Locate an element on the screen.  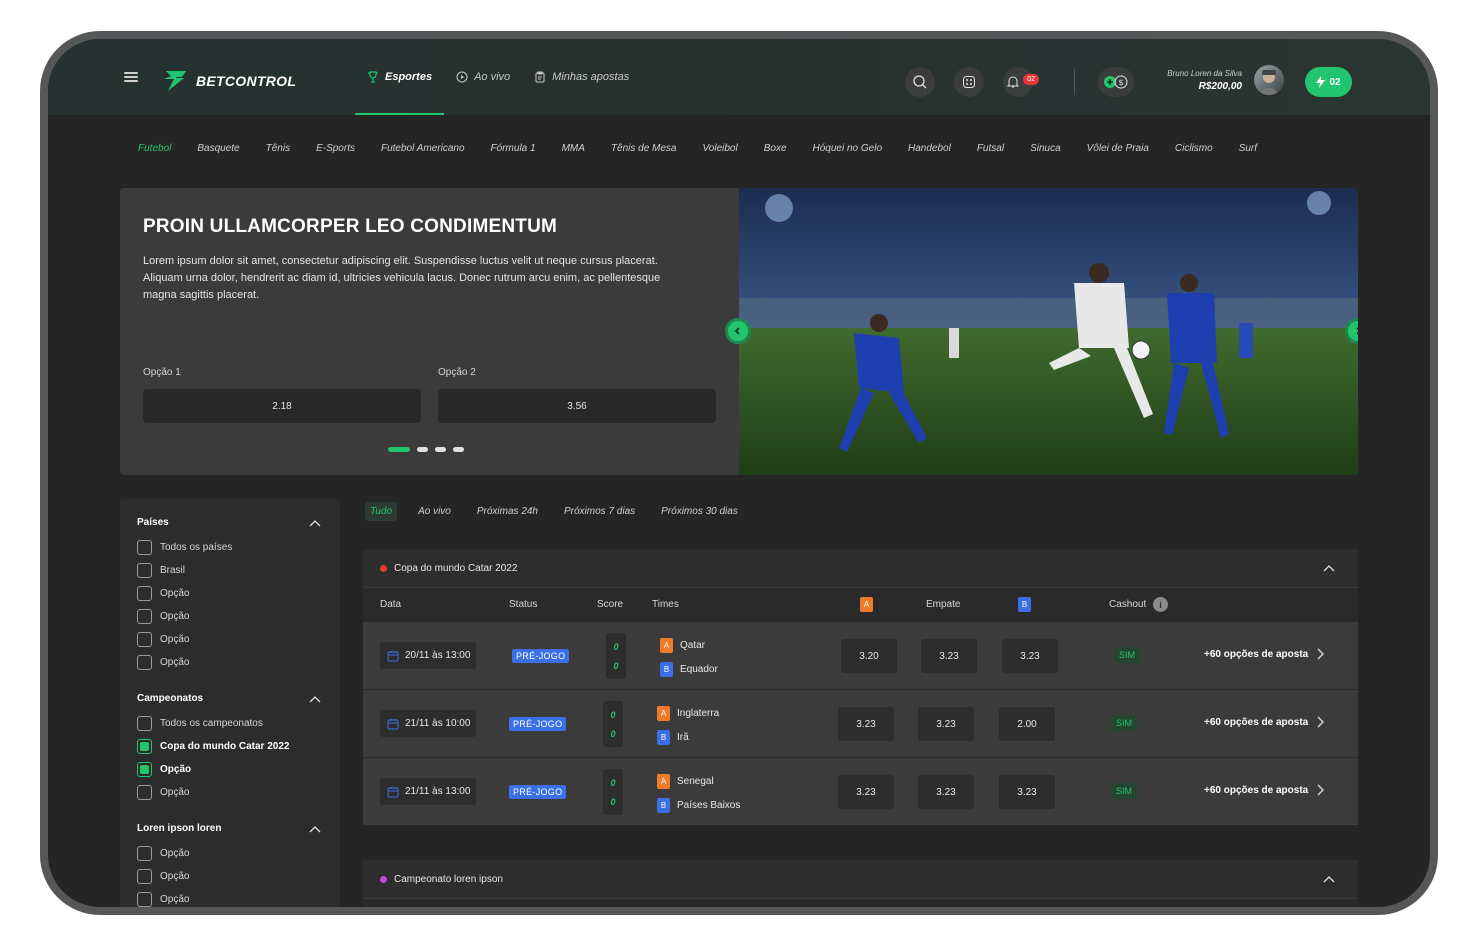
option1-odd-button: 2.18 is located at coordinates (282, 406).